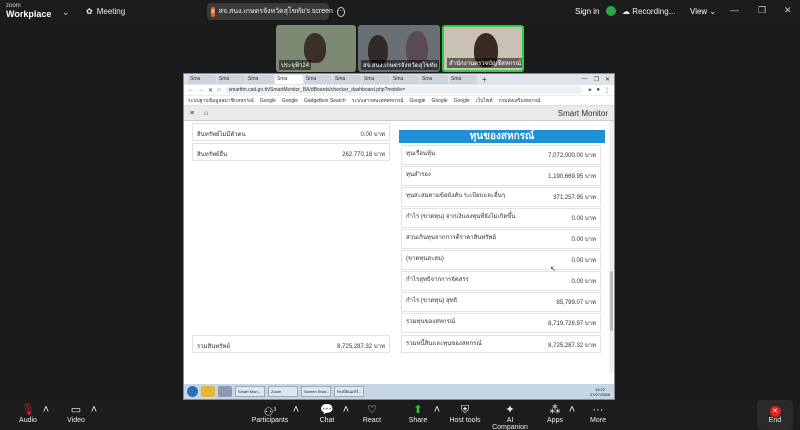 The width and height of the screenshot is (800, 430). I want to click on sign-in-button: Sign in, so click(587, 11).